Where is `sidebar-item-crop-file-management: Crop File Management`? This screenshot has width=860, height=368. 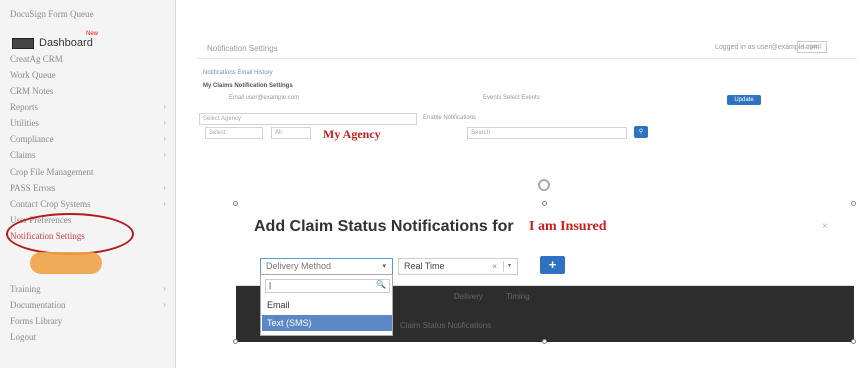 sidebar-item-crop-file-management: Crop File Management is located at coordinates (90, 172).